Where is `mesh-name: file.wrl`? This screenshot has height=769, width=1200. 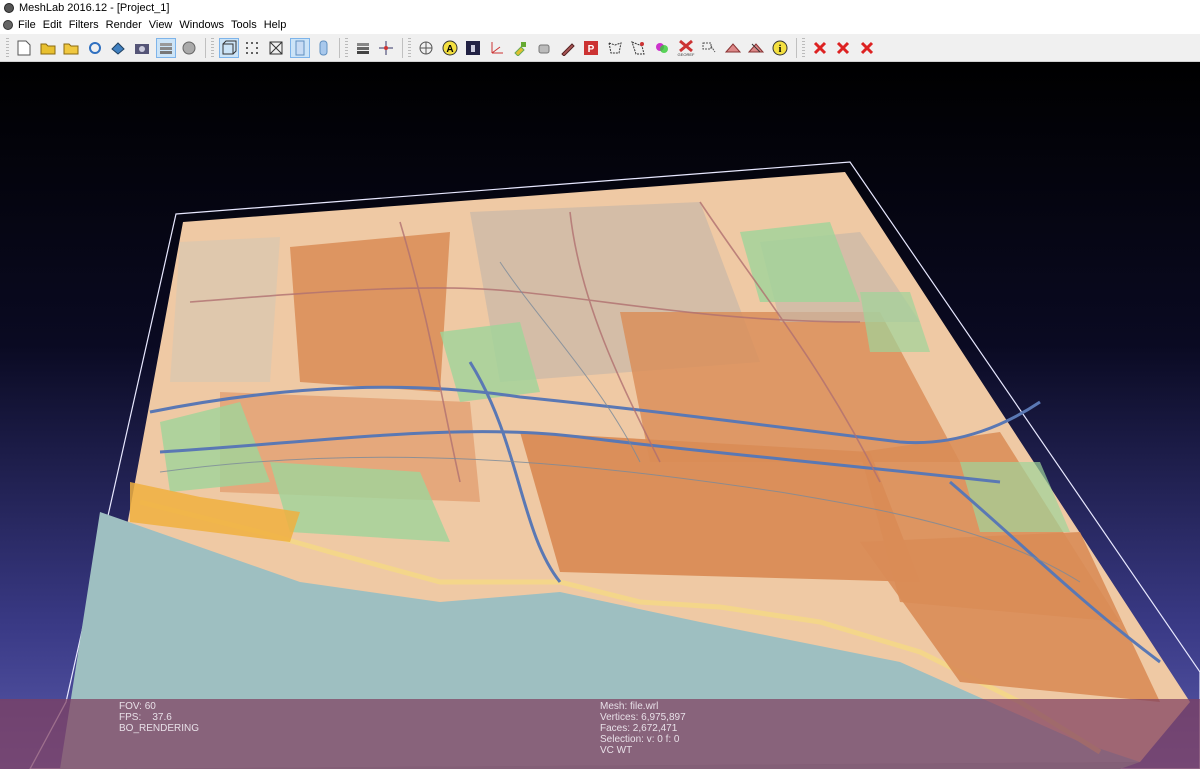
mesh-name: file.wrl is located at coordinates (644, 706).